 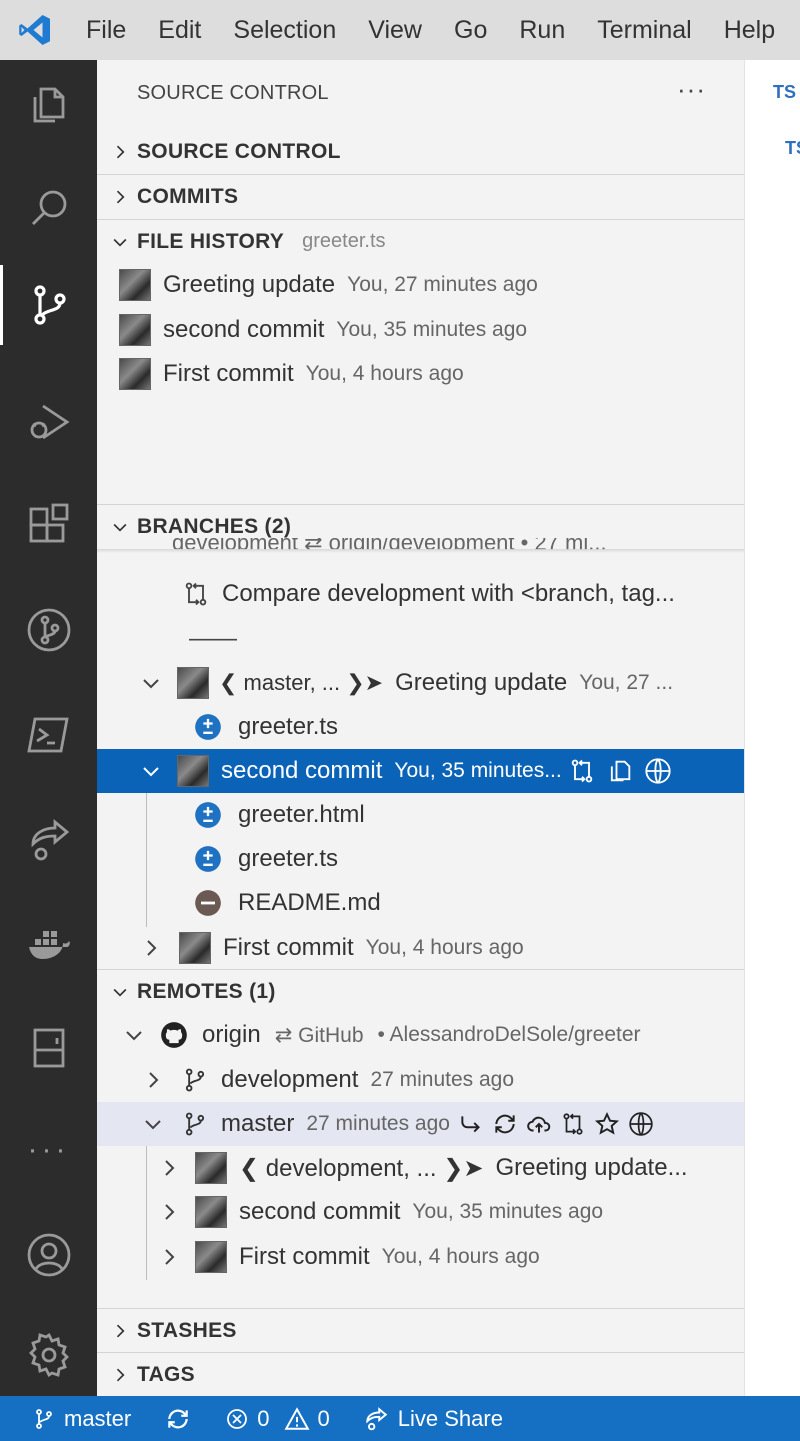 I want to click on remote-branch-row-hovered: master 27 minutes ago, so click(x=420, y=1124).